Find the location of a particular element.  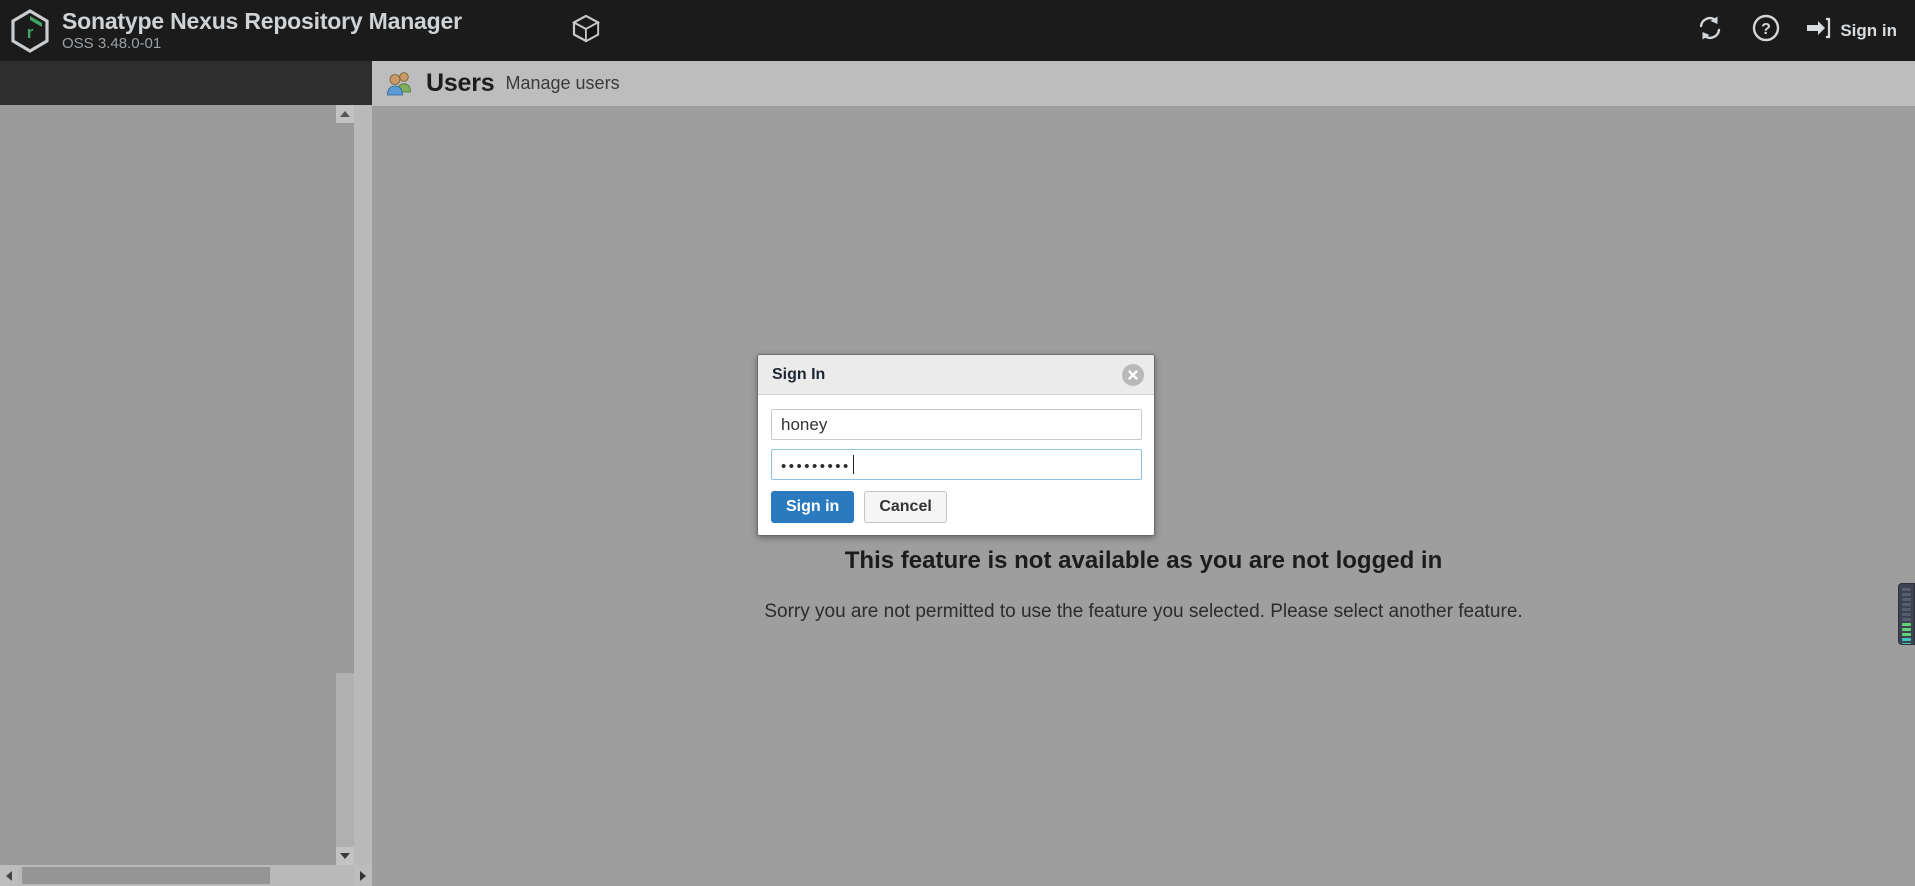

password-input: ••••••••• is located at coordinates (956, 464).